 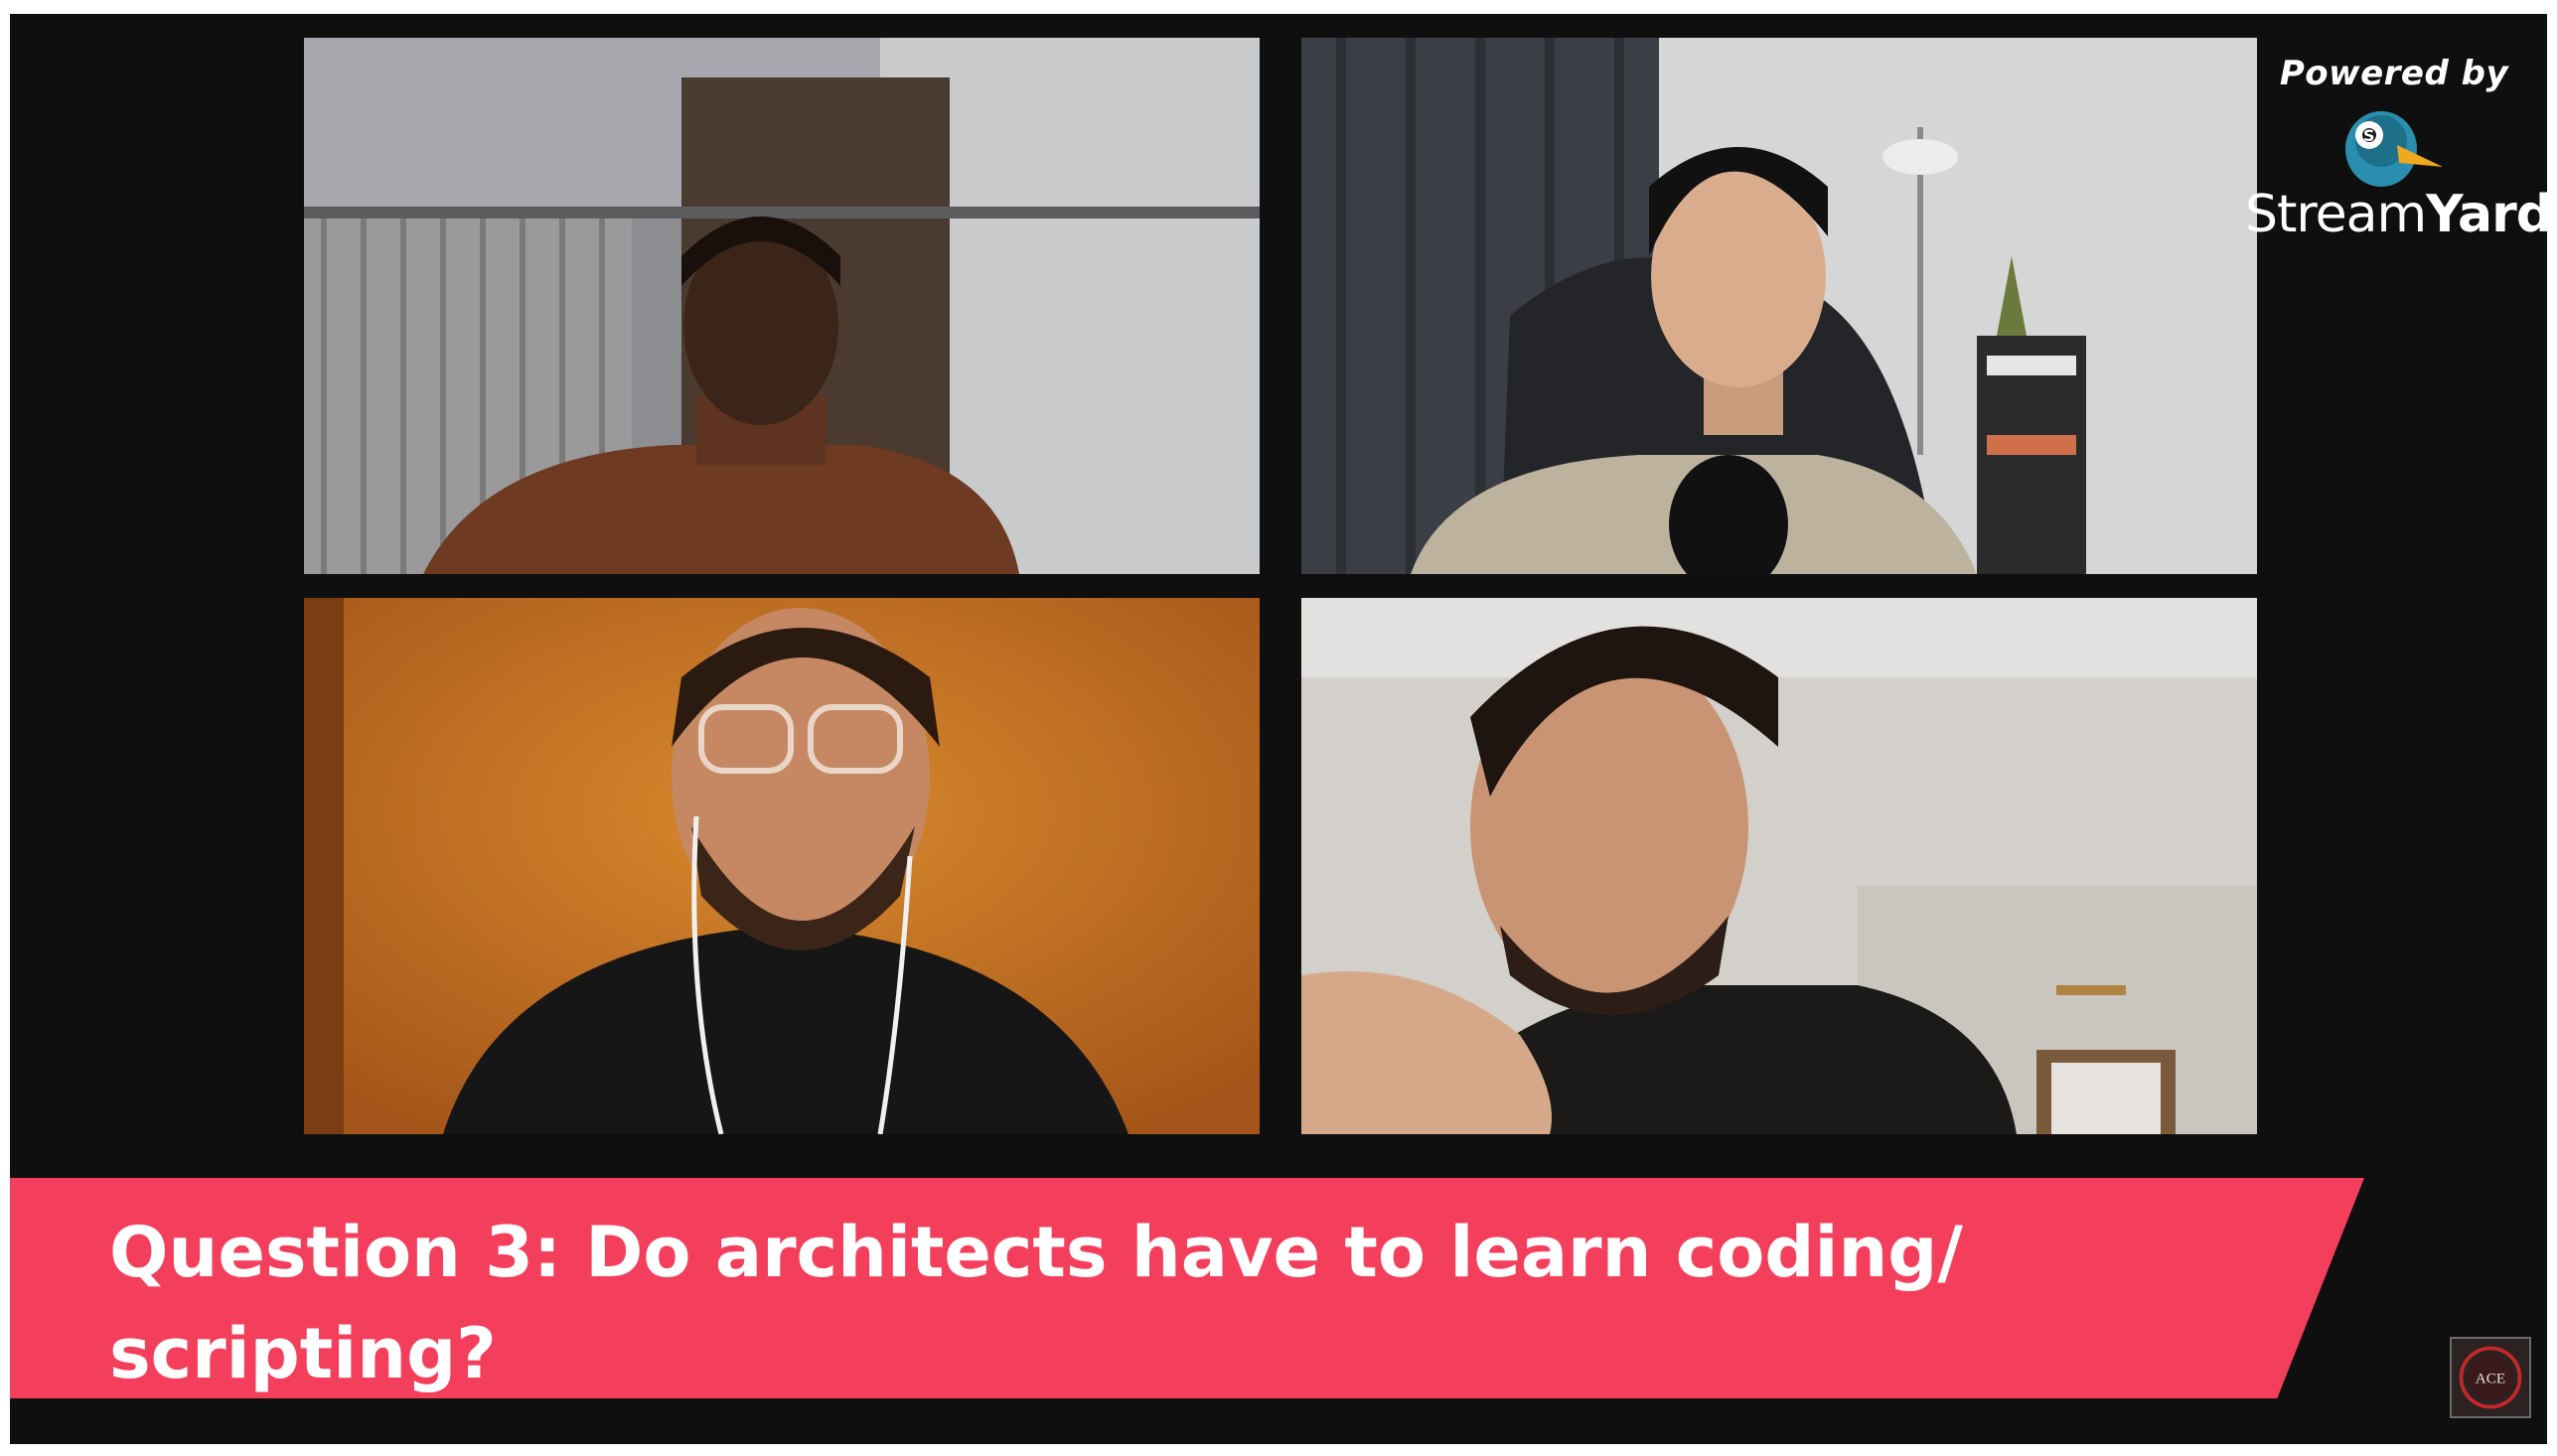 I want to click on streamyard-s-glyph: S, so click(x=2369, y=135).